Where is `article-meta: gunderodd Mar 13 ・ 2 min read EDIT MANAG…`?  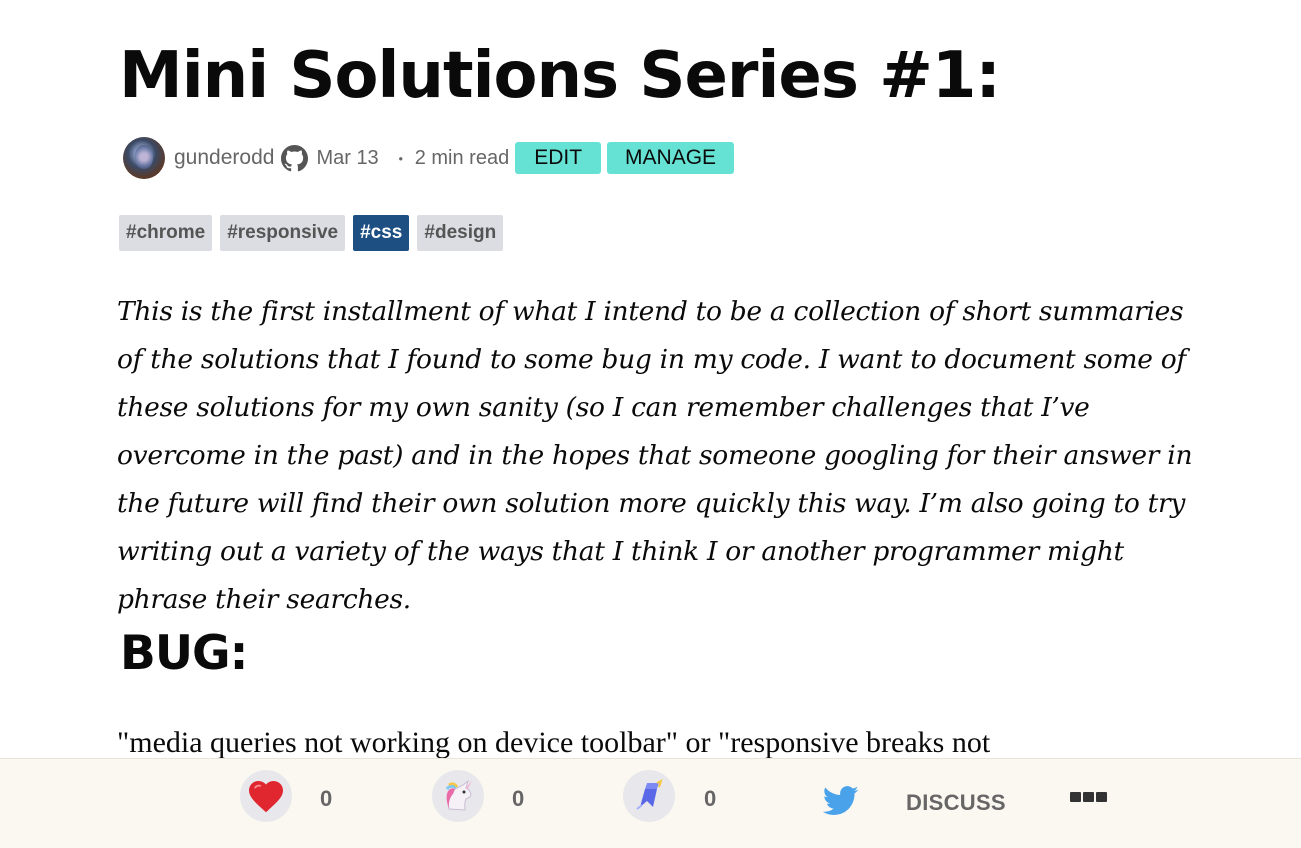 article-meta: gunderodd Mar 13 ・ 2 min read EDIT MANAG… is located at coordinates (429, 158).